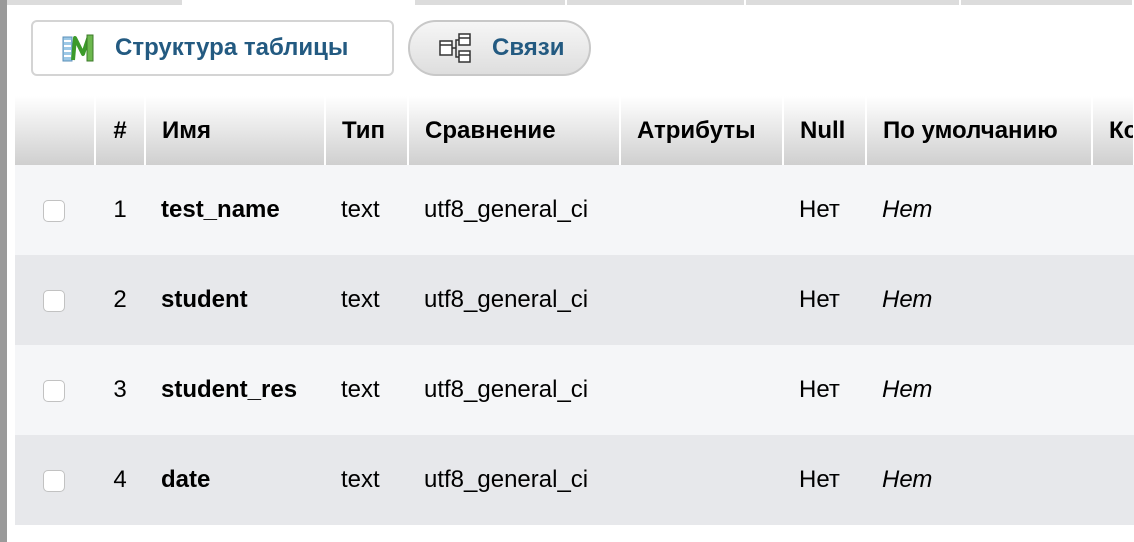 The height and width of the screenshot is (542, 1134). Describe the element at coordinates (367, 130) in the screenshot. I see `column-header-type: Тип` at that location.